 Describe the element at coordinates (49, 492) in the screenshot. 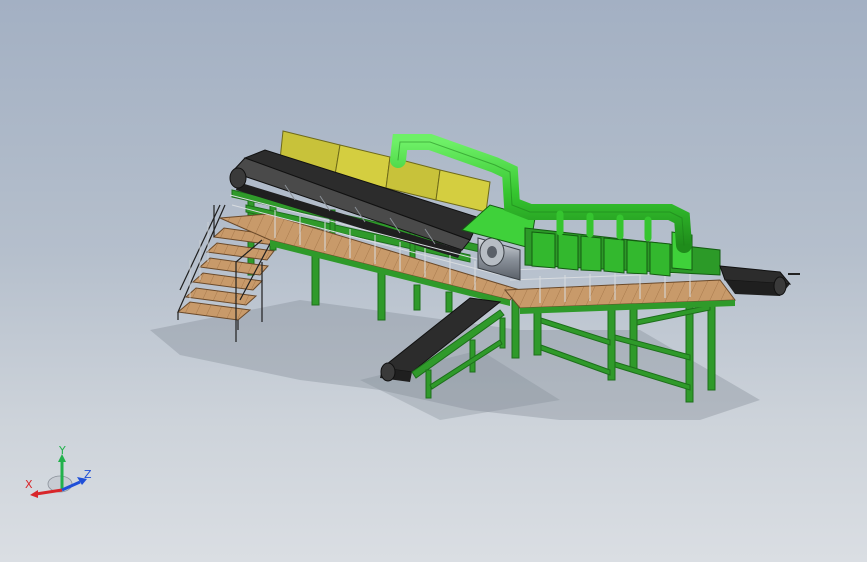

I see `x-axis-arrow-icon` at that location.